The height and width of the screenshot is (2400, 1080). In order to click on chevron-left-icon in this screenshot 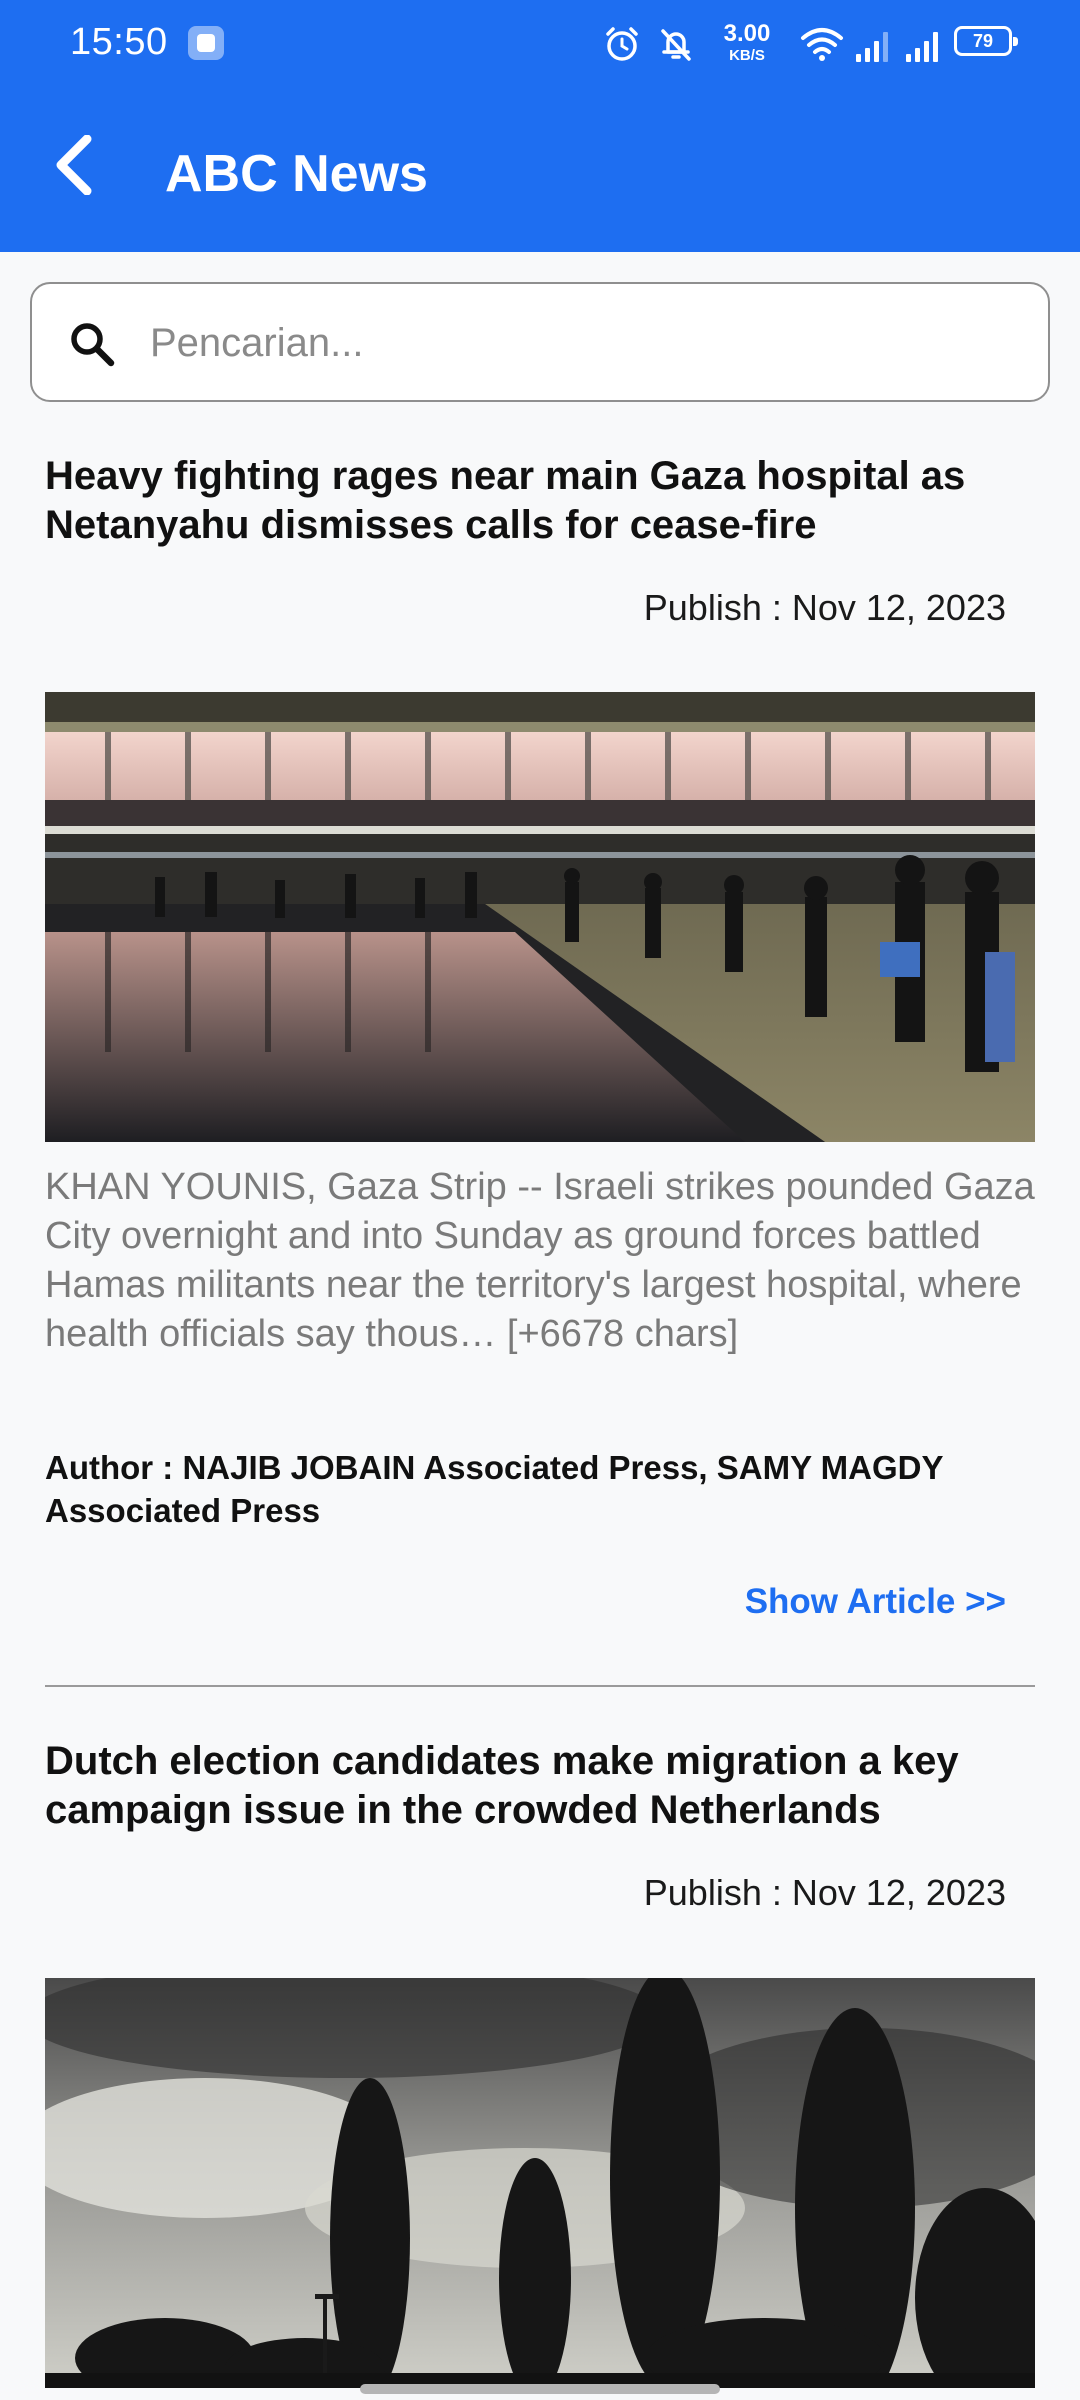, I will do `click(74, 165)`.